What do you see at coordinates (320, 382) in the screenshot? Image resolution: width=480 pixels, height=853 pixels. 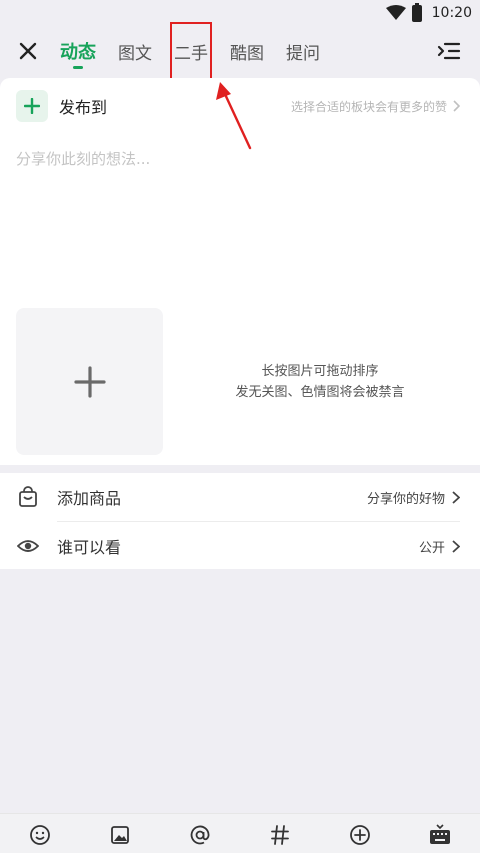 I see `image-hint: 长按图片可拖动排序 发无关图、色情图将会被禁言` at bounding box center [320, 382].